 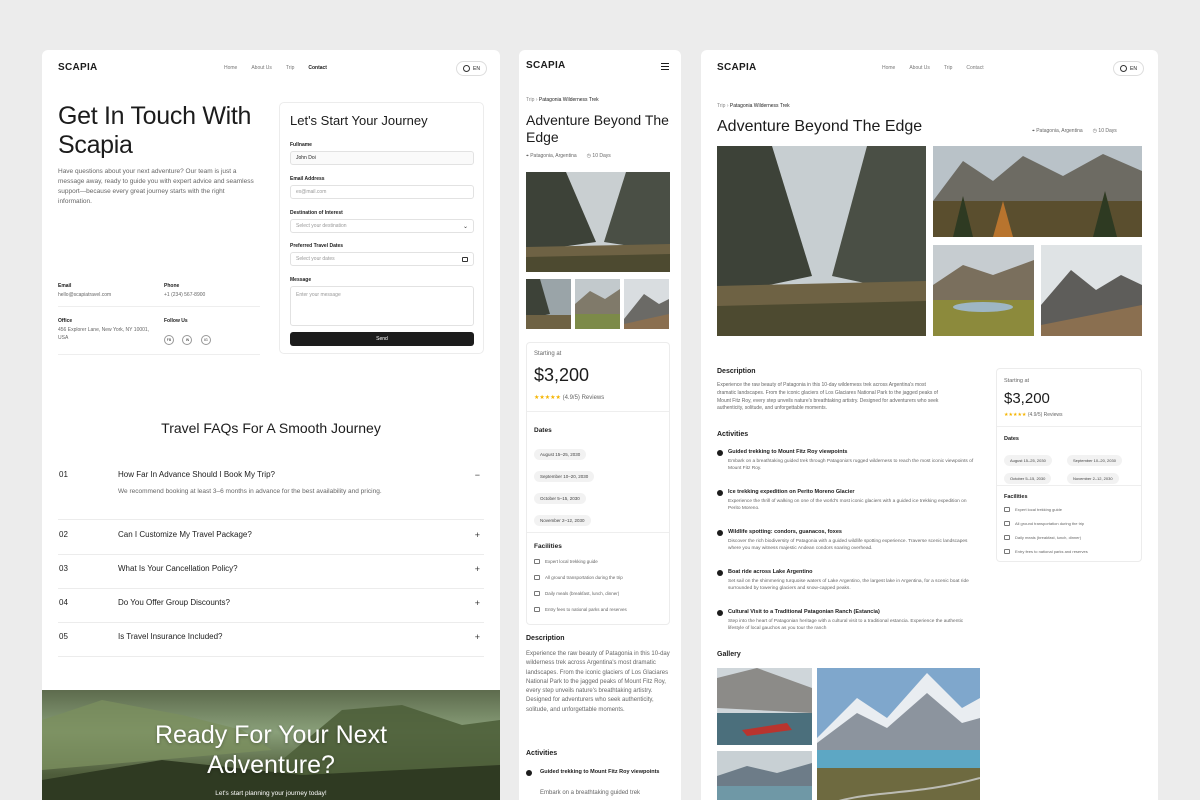 I want to click on minus-icon: −, so click(x=477, y=475).